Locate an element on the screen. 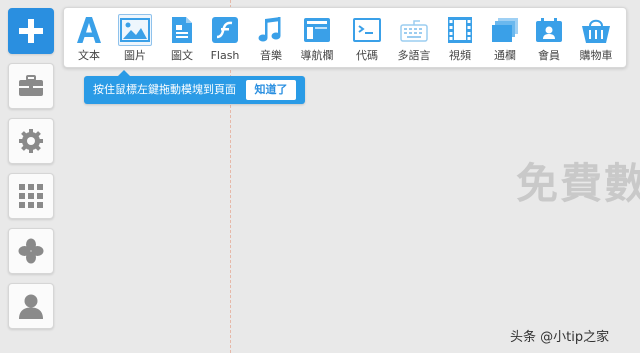 This screenshot has width=640, height=353. drag-hint-tooltip: 按住鼠標左鍵拖動模塊到頁面 知道了 is located at coordinates (194, 87).